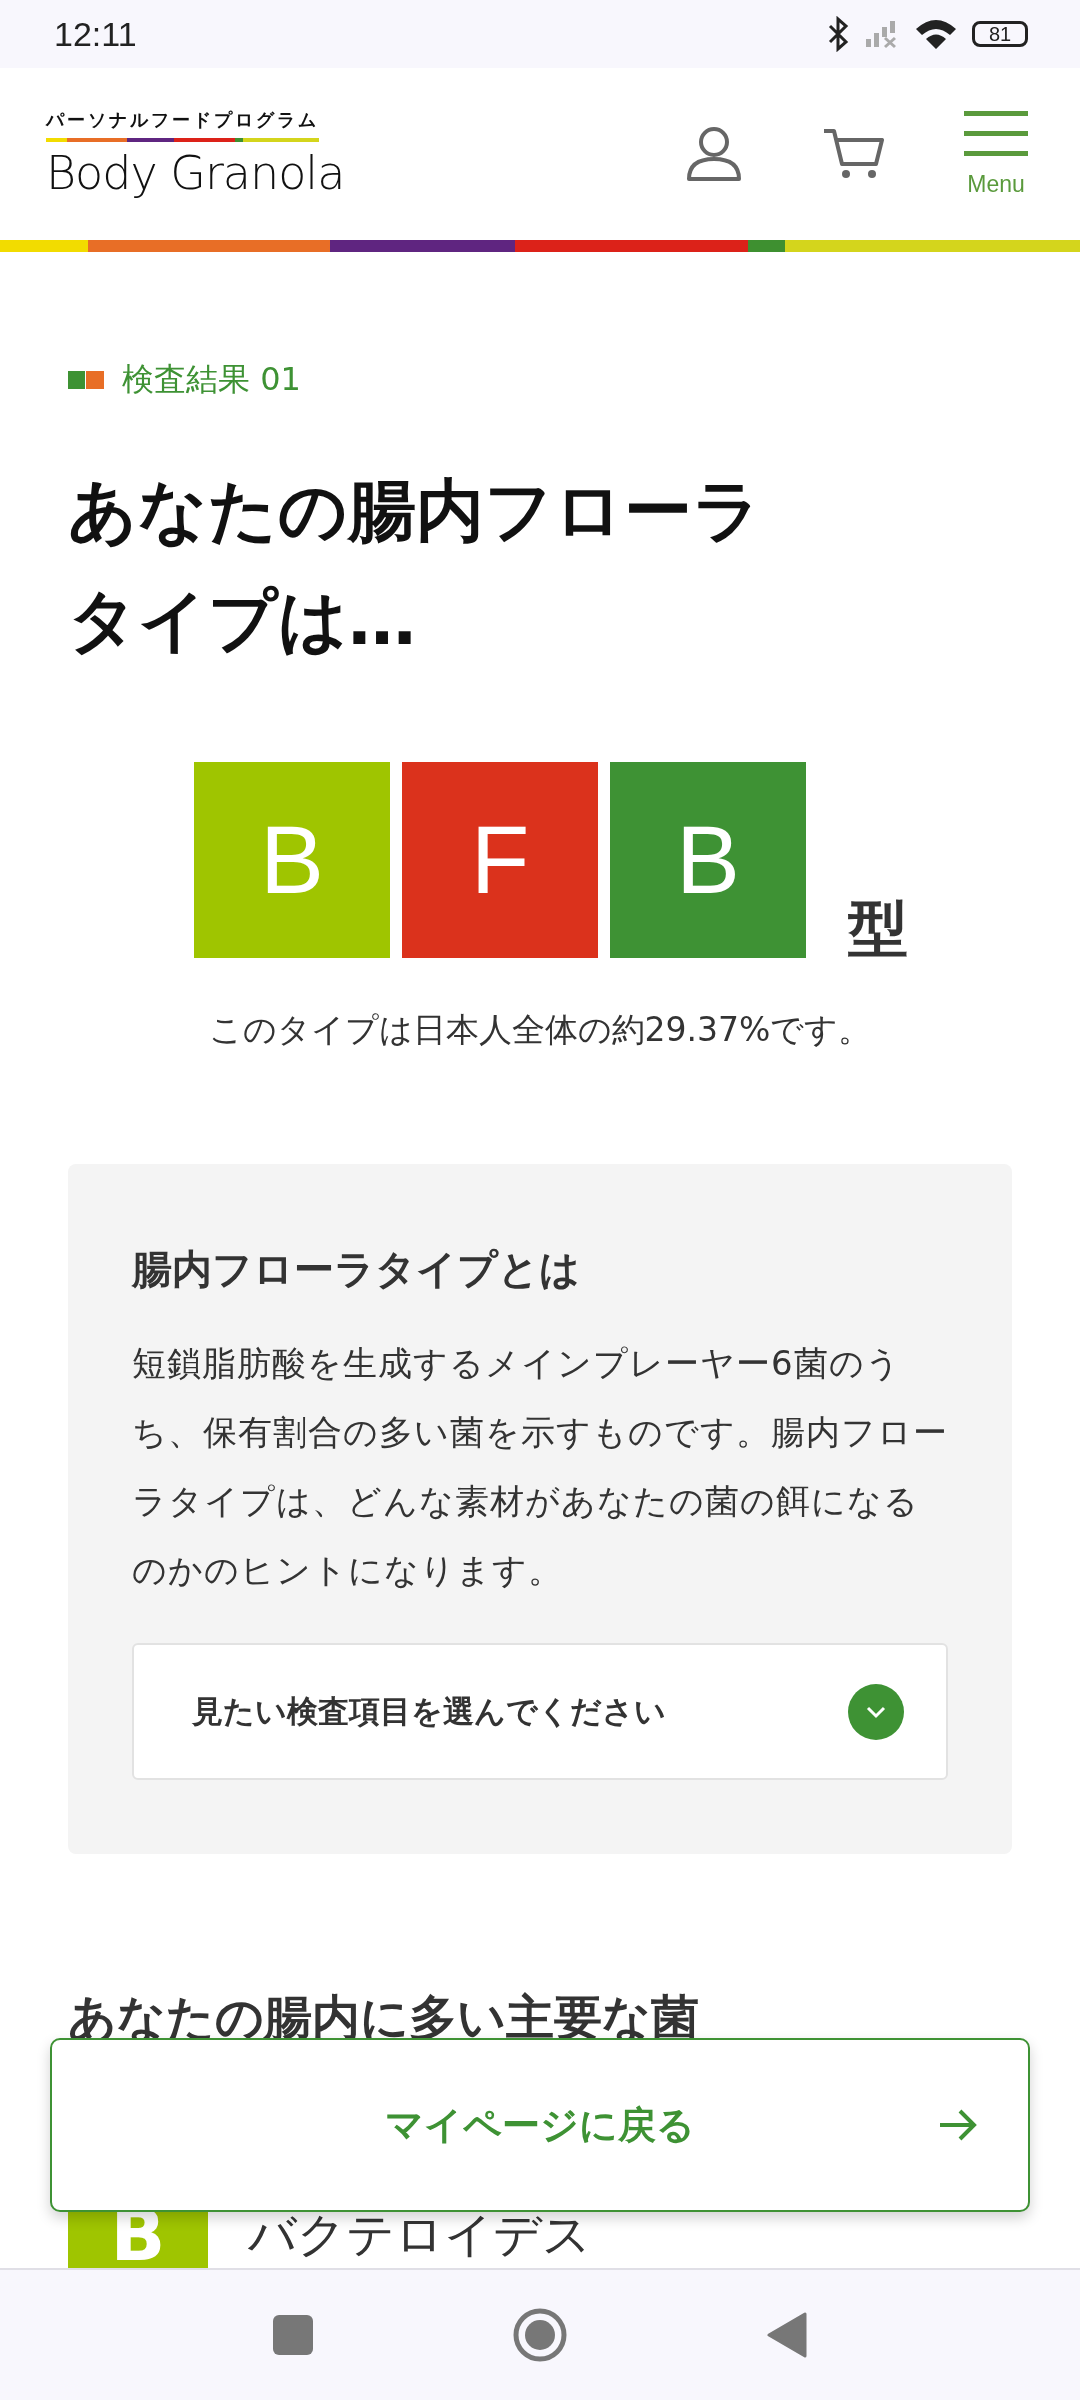 Image resolution: width=1080 pixels, height=2400 pixels. What do you see at coordinates (878, 928) in the screenshot?
I see `type-suffix: 型` at bounding box center [878, 928].